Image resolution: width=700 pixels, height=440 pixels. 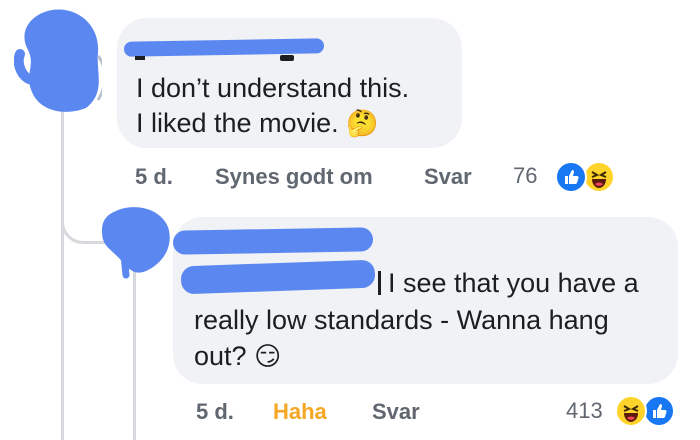 What do you see at coordinates (584, 411) in the screenshot?
I see `reaction-count: 413` at bounding box center [584, 411].